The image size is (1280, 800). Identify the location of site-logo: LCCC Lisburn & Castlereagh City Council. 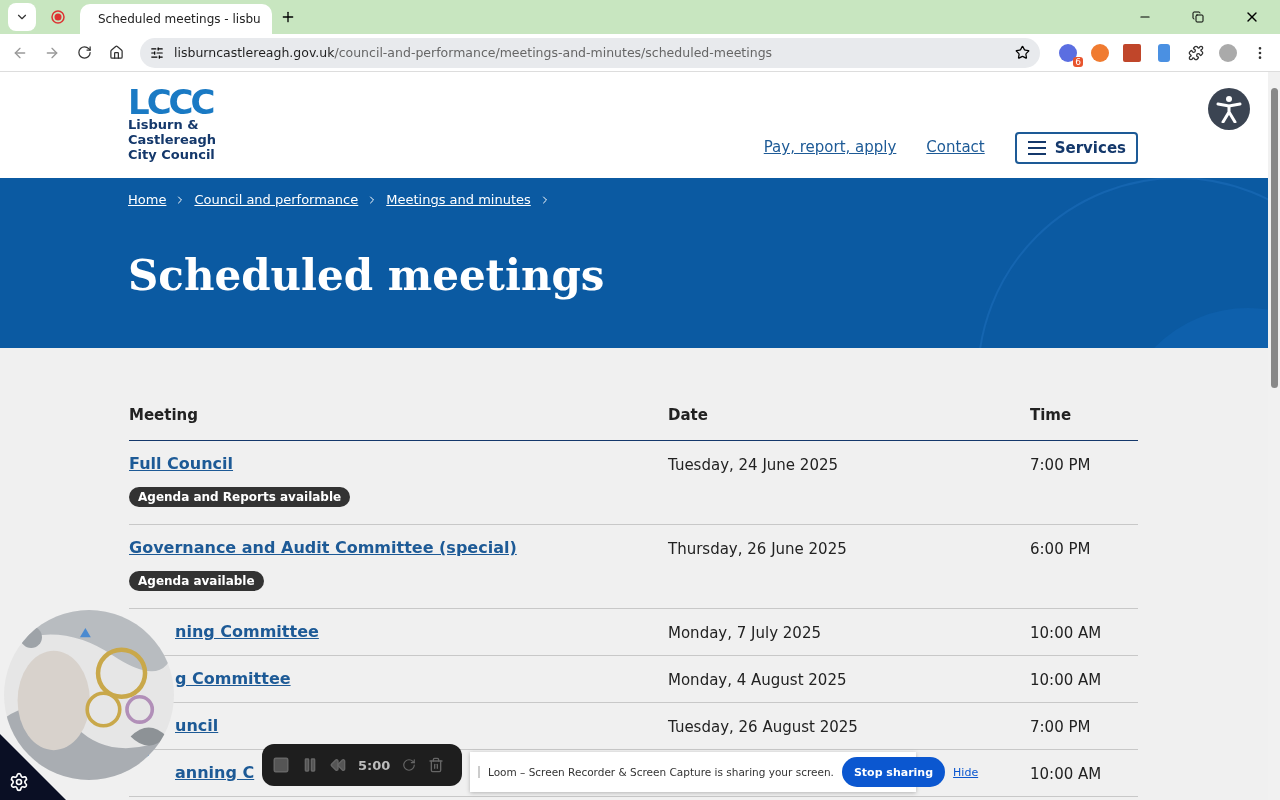
(172, 124).